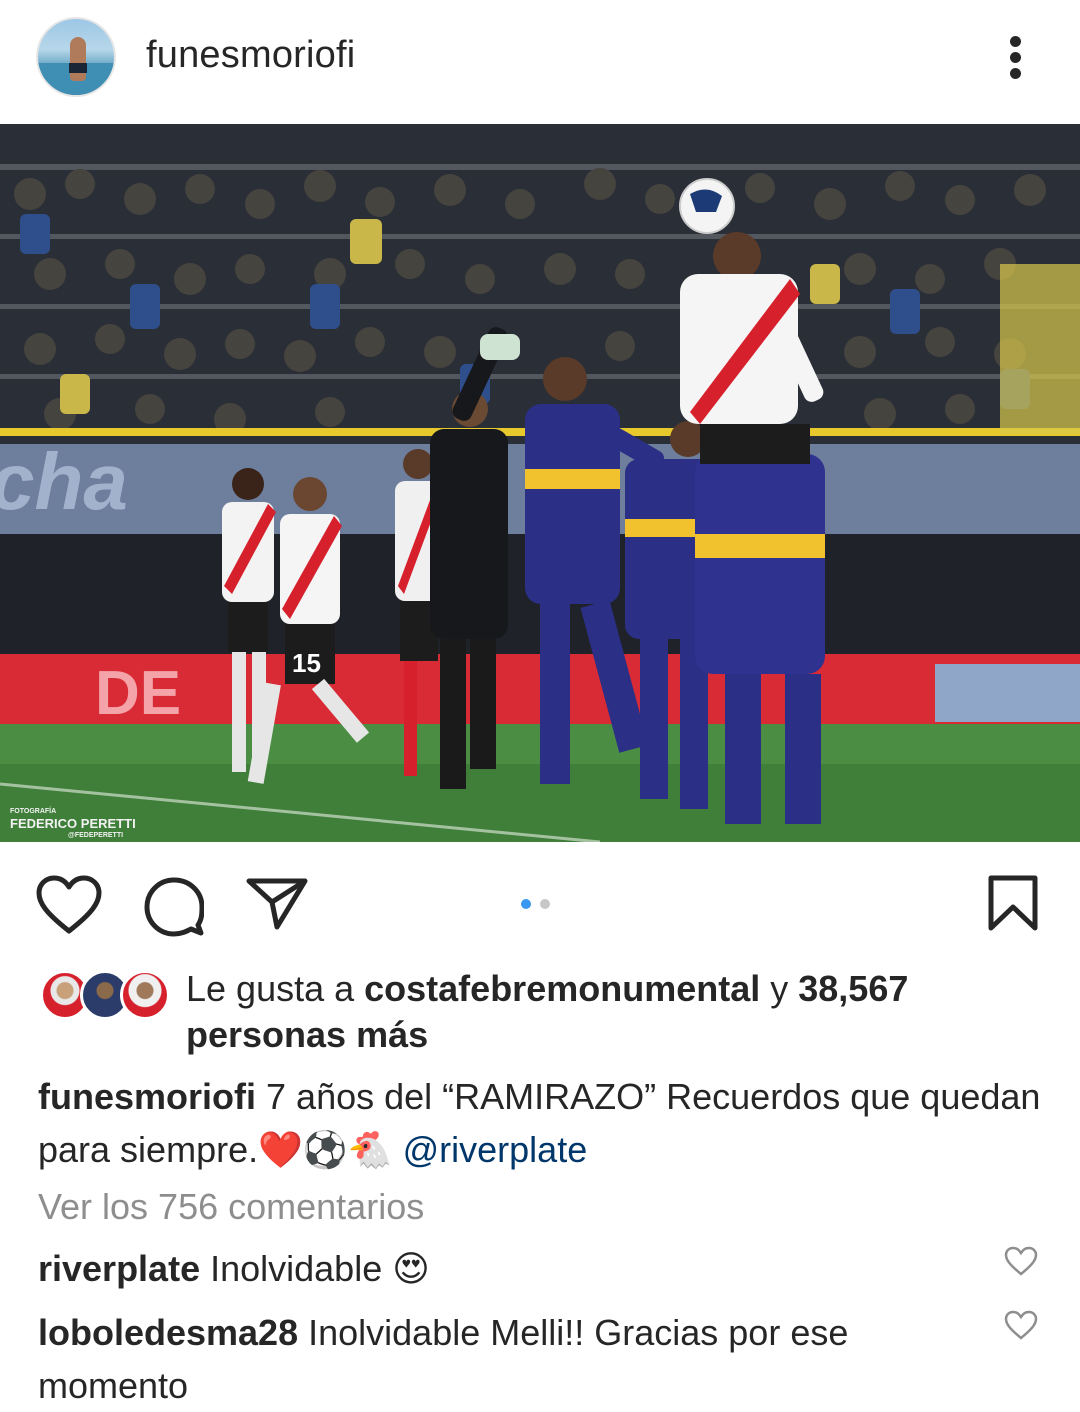  I want to click on likes-prefix: Le gusta a, so click(275, 988).